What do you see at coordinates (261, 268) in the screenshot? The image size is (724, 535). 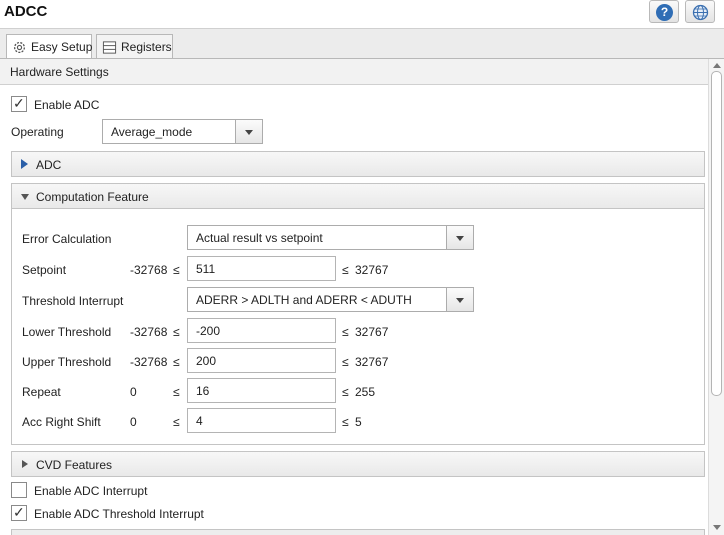 I see `setpoint-input: 511` at bounding box center [261, 268].